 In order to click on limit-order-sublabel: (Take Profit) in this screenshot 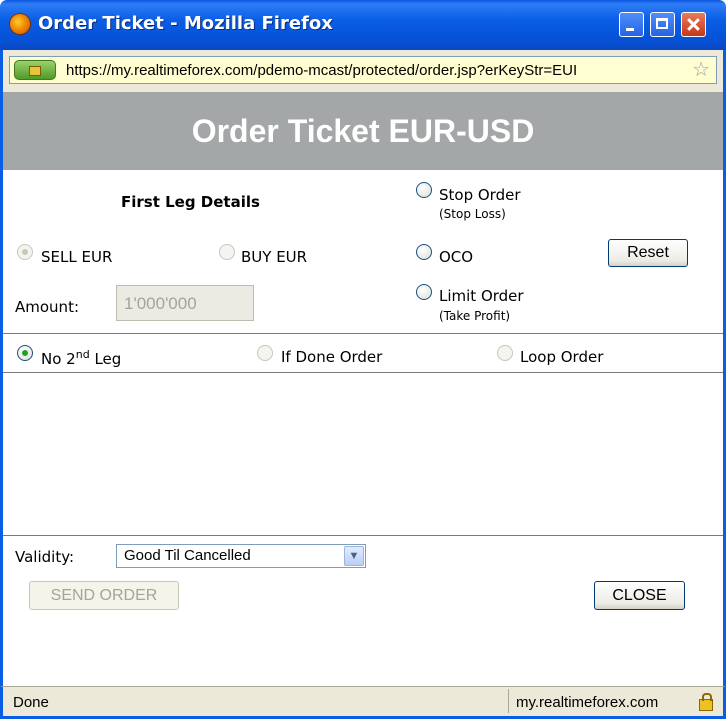, I will do `click(475, 316)`.